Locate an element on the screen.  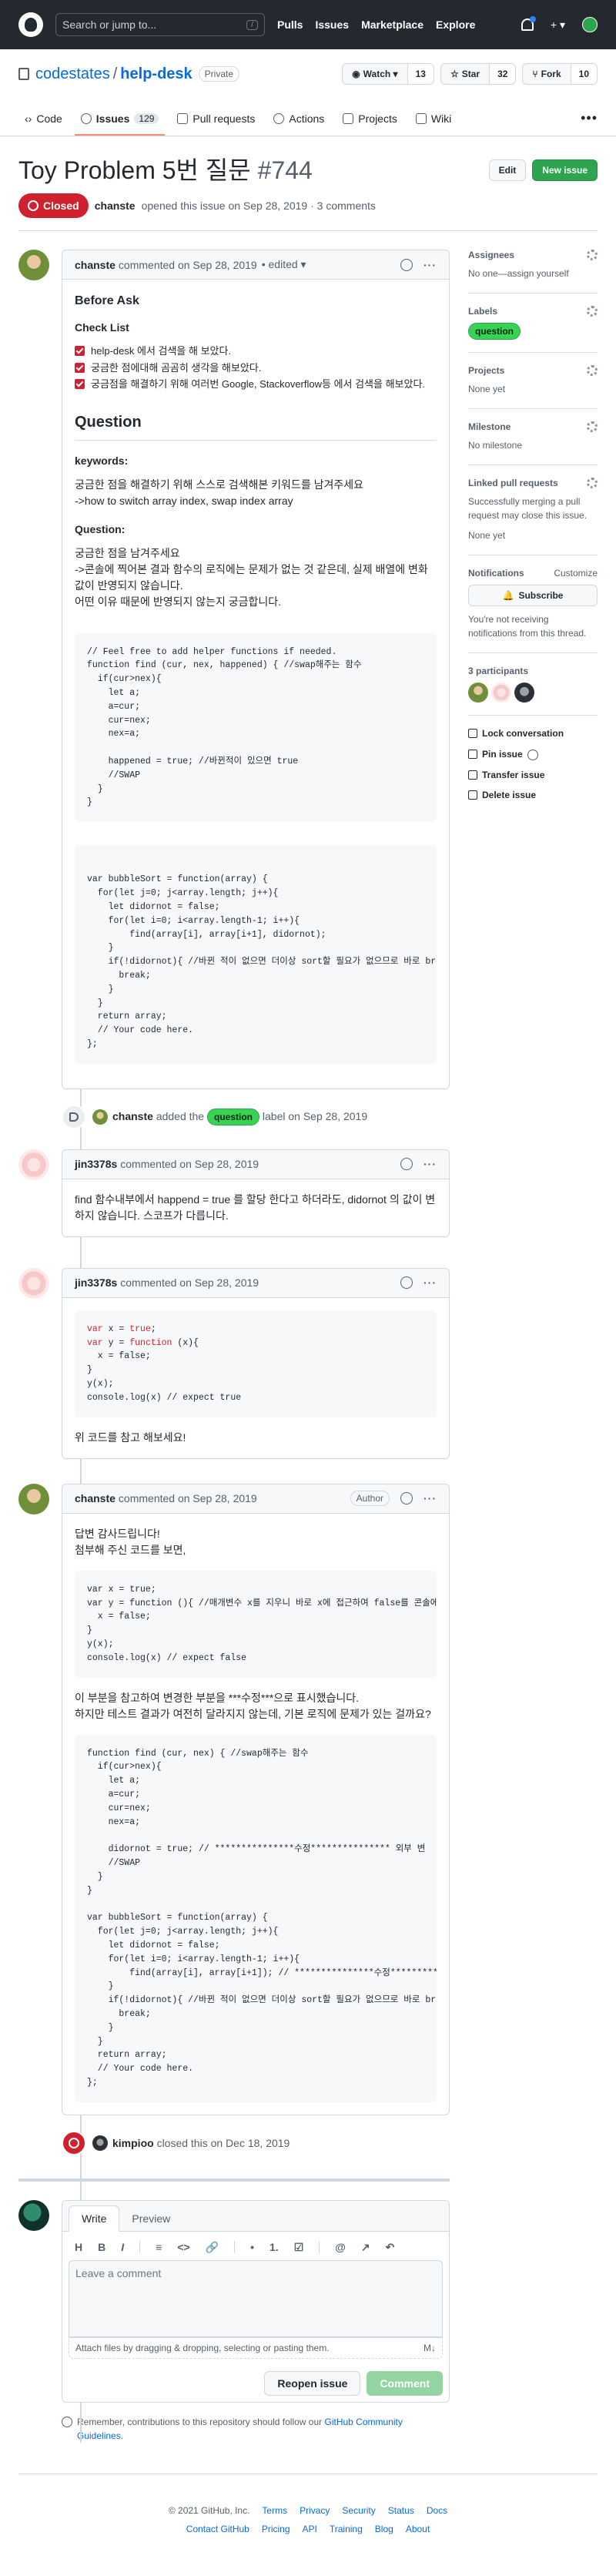
link-icon: 🔗 is located at coordinates (212, 2247).